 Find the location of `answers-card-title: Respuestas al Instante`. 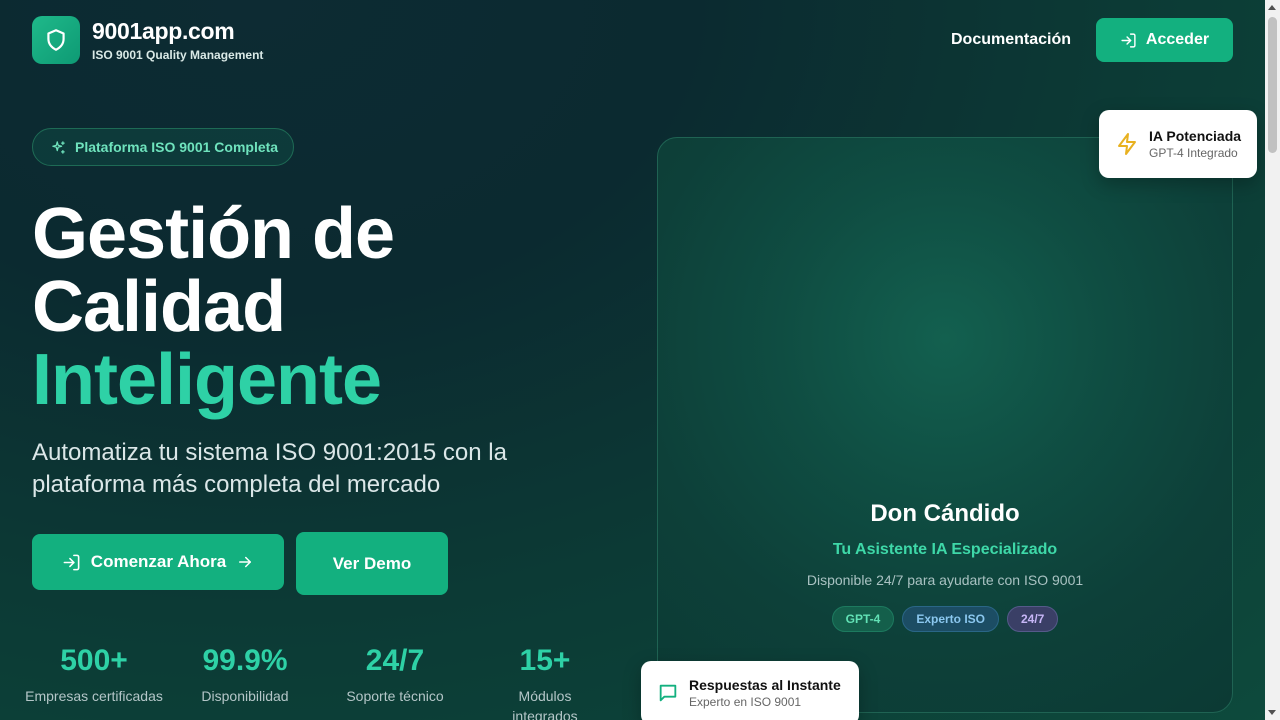

answers-card-title: Respuestas al Instante is located at coordinates (765, 685).